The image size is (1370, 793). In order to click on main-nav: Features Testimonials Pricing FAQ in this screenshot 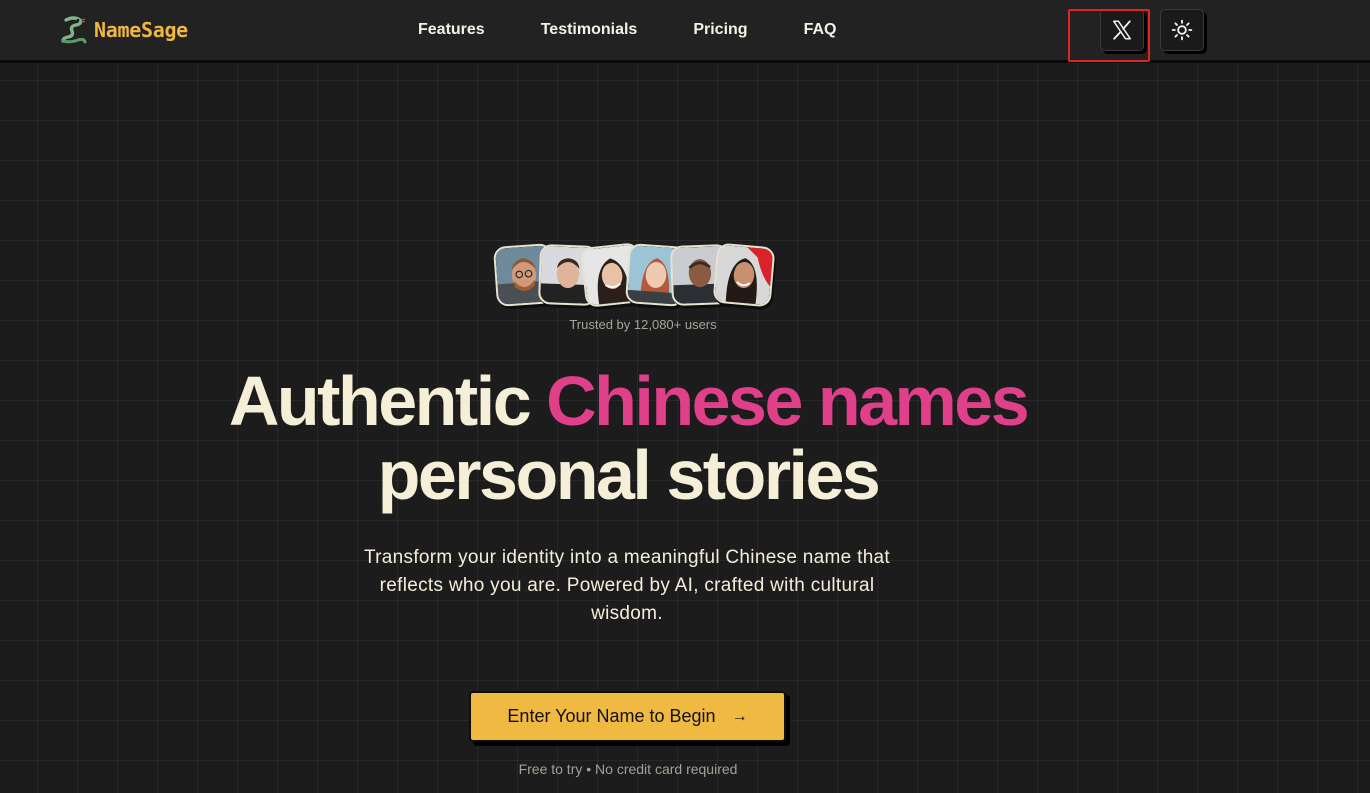, I will do `click(627, 30)`.